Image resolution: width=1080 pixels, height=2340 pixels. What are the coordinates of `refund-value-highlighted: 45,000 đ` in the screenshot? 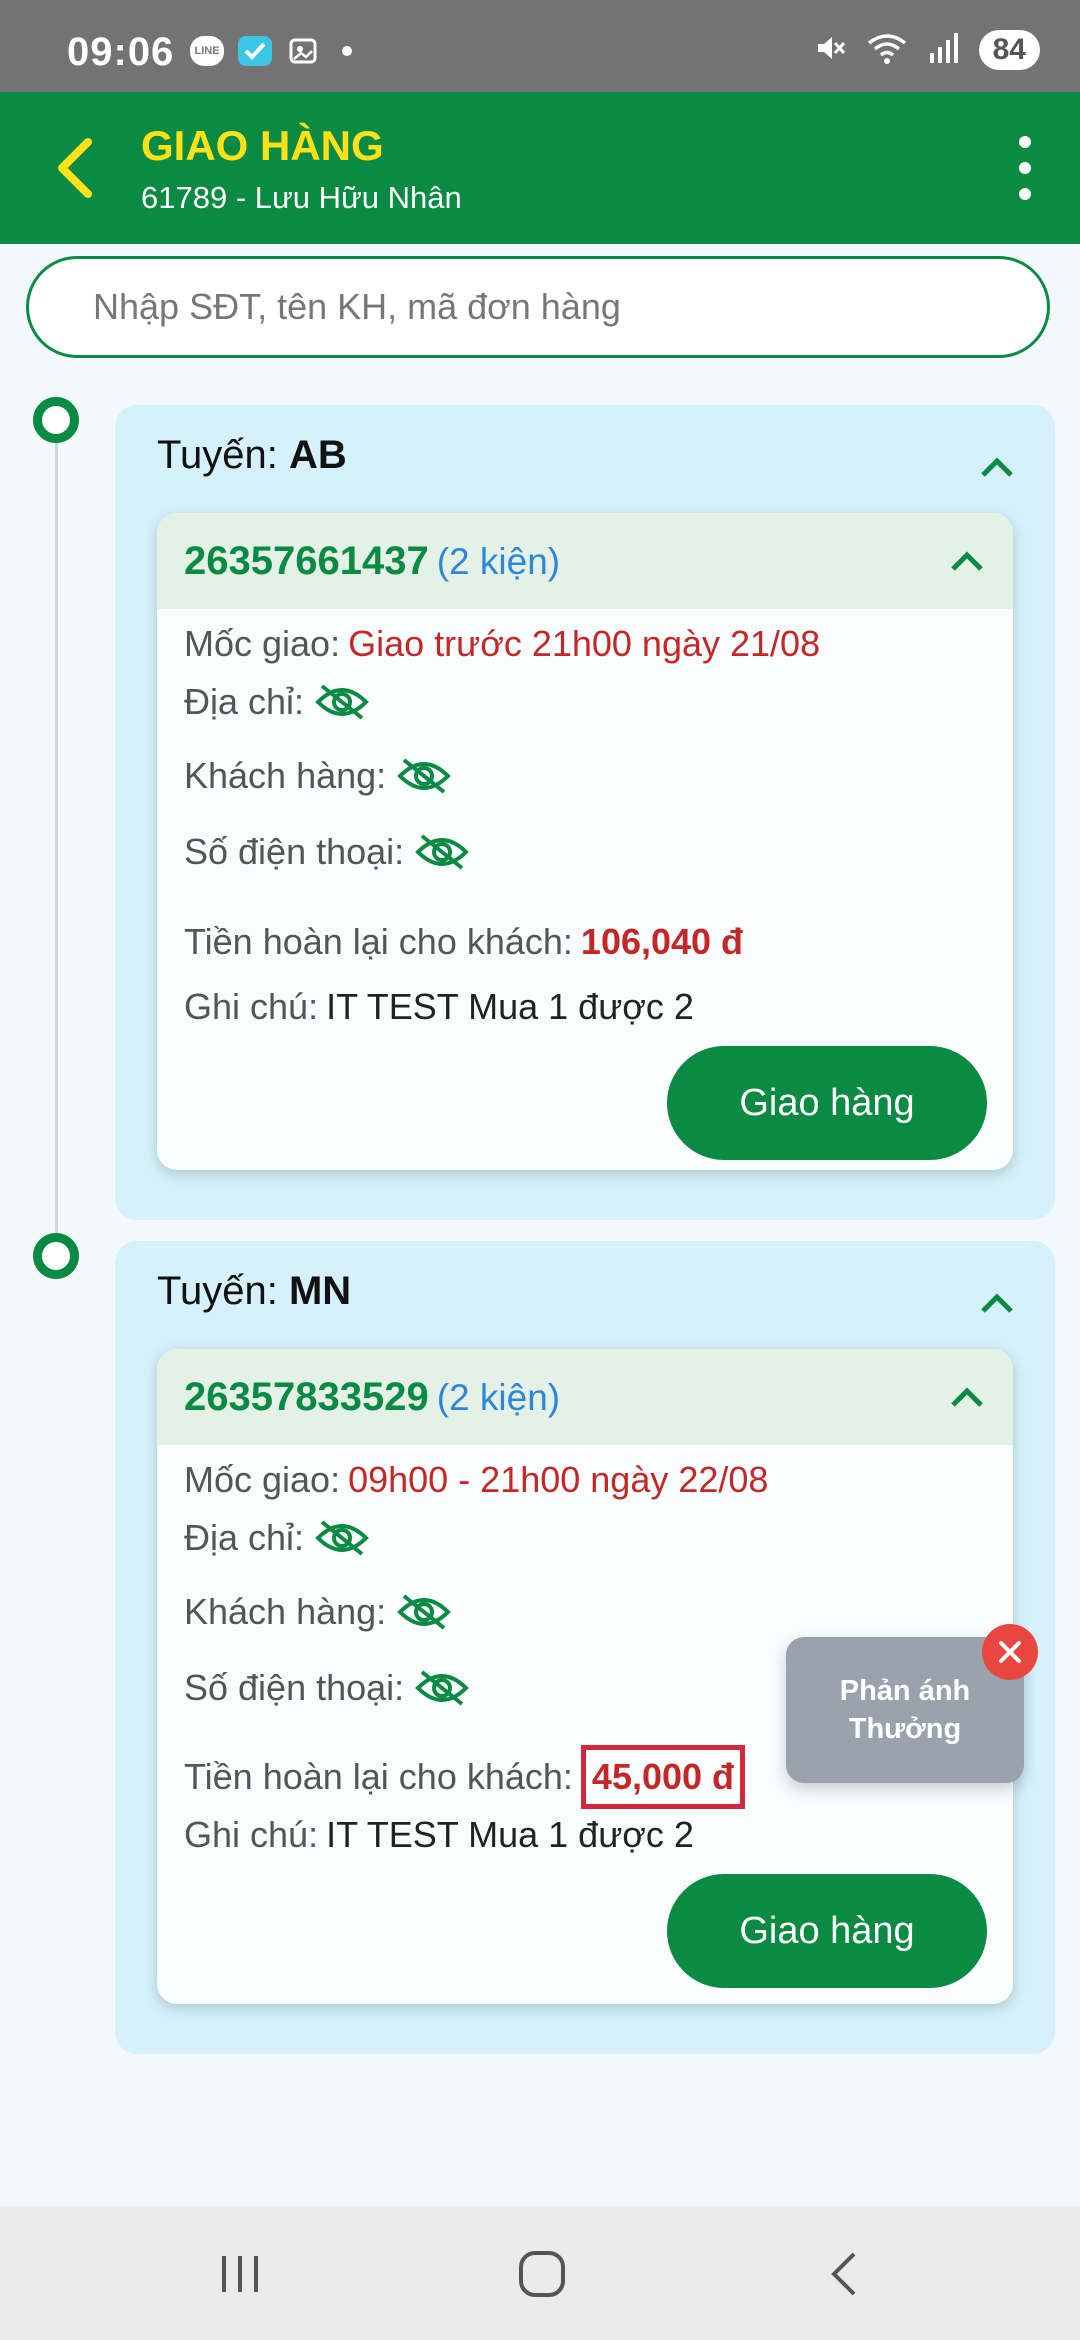 It's located at (663, 1777).